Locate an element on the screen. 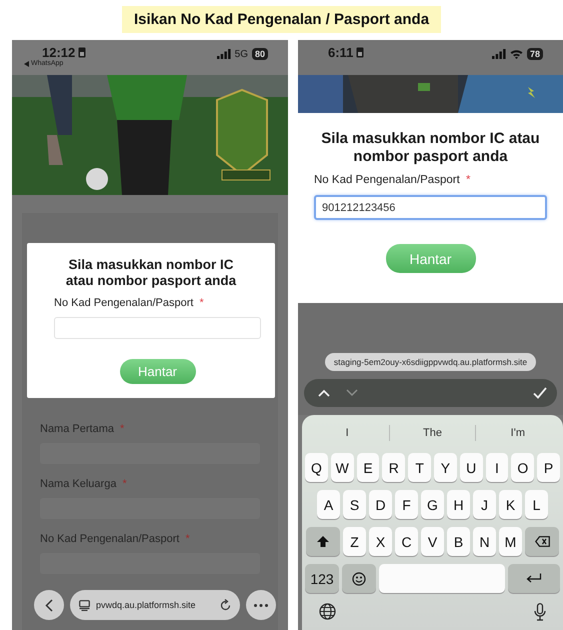 Image resolution: width=563 pixels, height=630 pixels. suggestion: I'm is located at coordinates (518, 433).